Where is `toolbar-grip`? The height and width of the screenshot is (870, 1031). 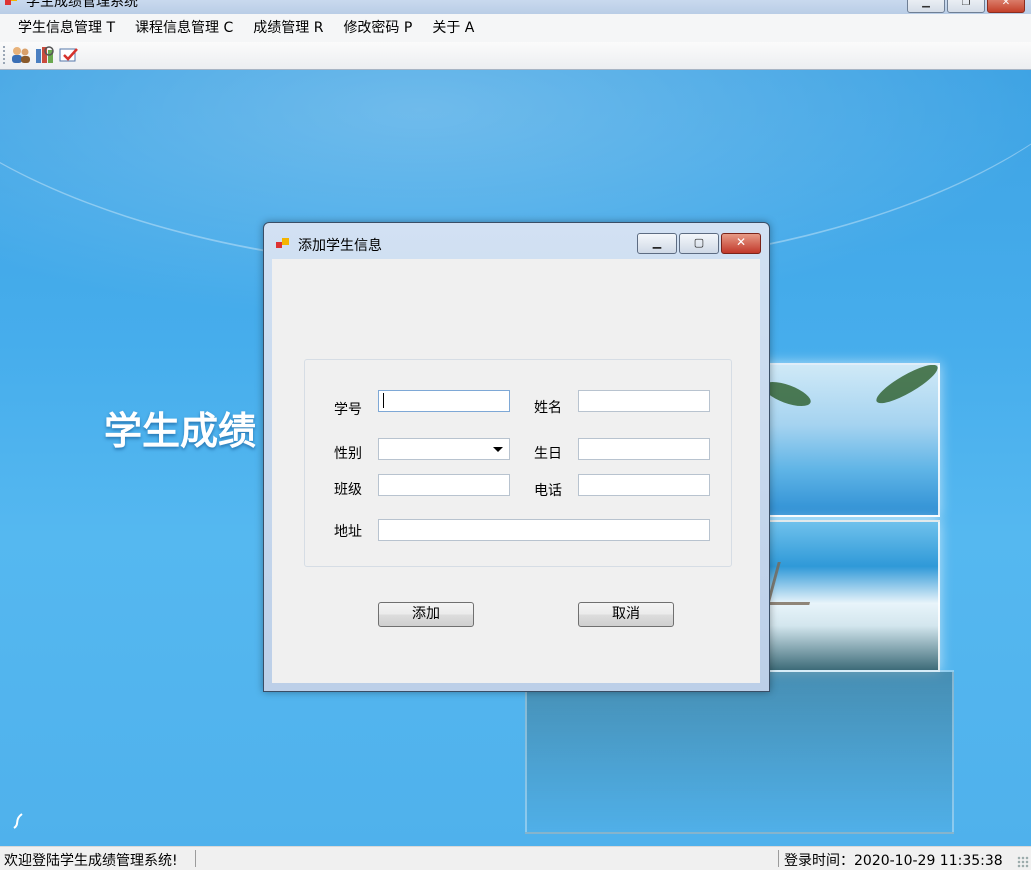
toolbar-grip is located at coordinates (4, 55).